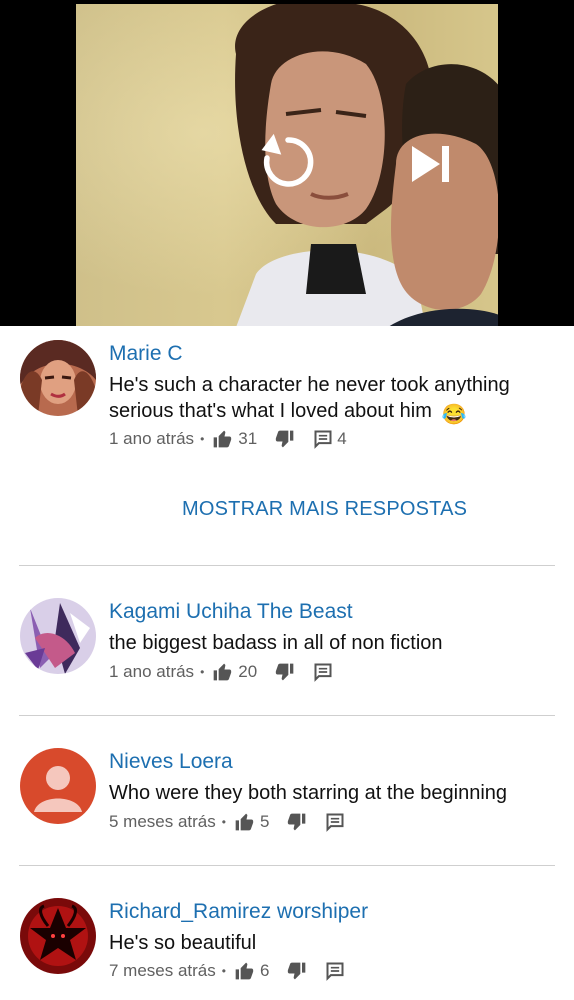  I want to click on comment-meta: 1 ano atrás • 20, so click(221, 672).